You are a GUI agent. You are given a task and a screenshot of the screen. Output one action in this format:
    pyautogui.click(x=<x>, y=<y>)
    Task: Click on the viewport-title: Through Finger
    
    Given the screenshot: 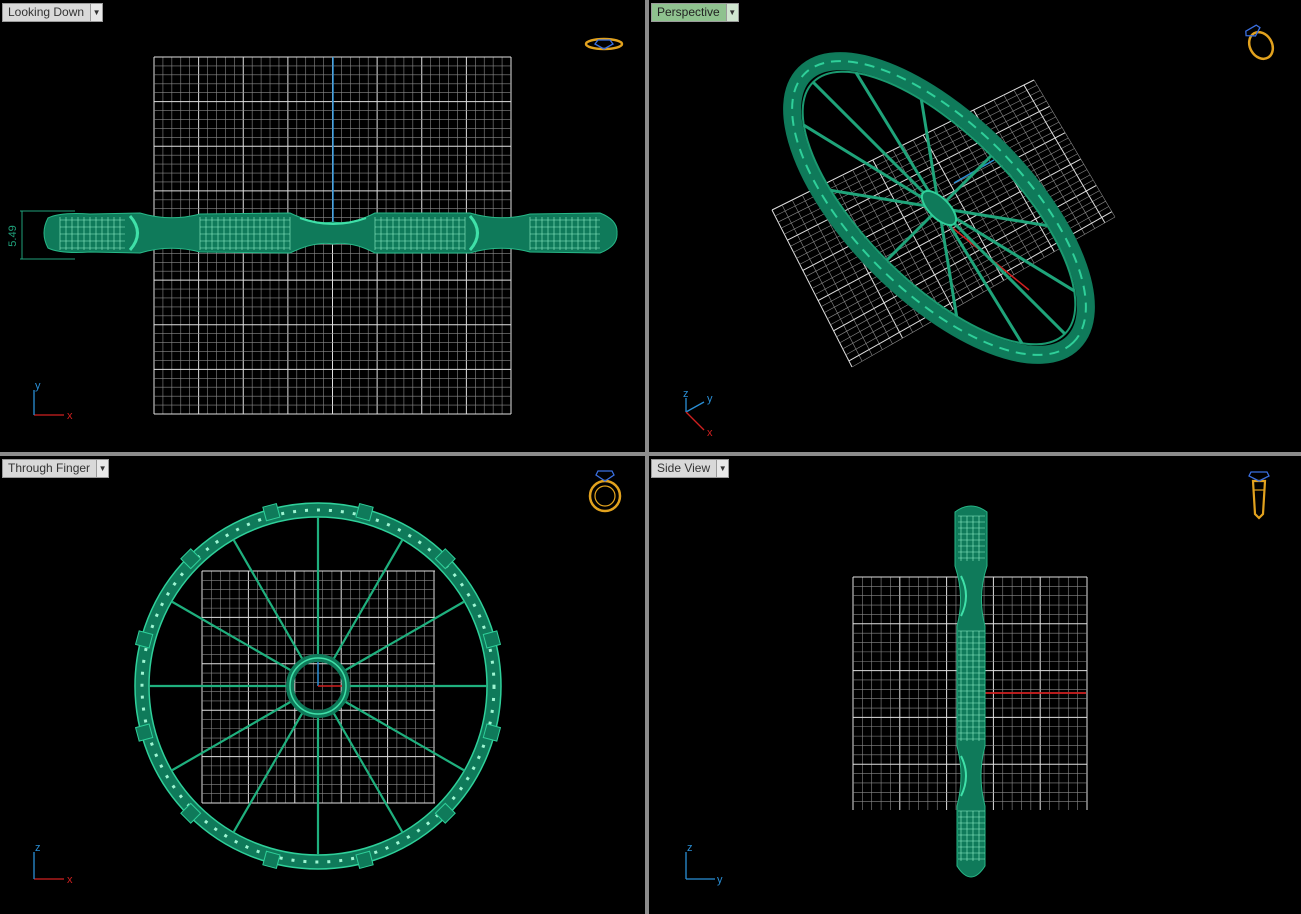 What is the action you would take?
    pyautogui.click(x=49, y=468)
    